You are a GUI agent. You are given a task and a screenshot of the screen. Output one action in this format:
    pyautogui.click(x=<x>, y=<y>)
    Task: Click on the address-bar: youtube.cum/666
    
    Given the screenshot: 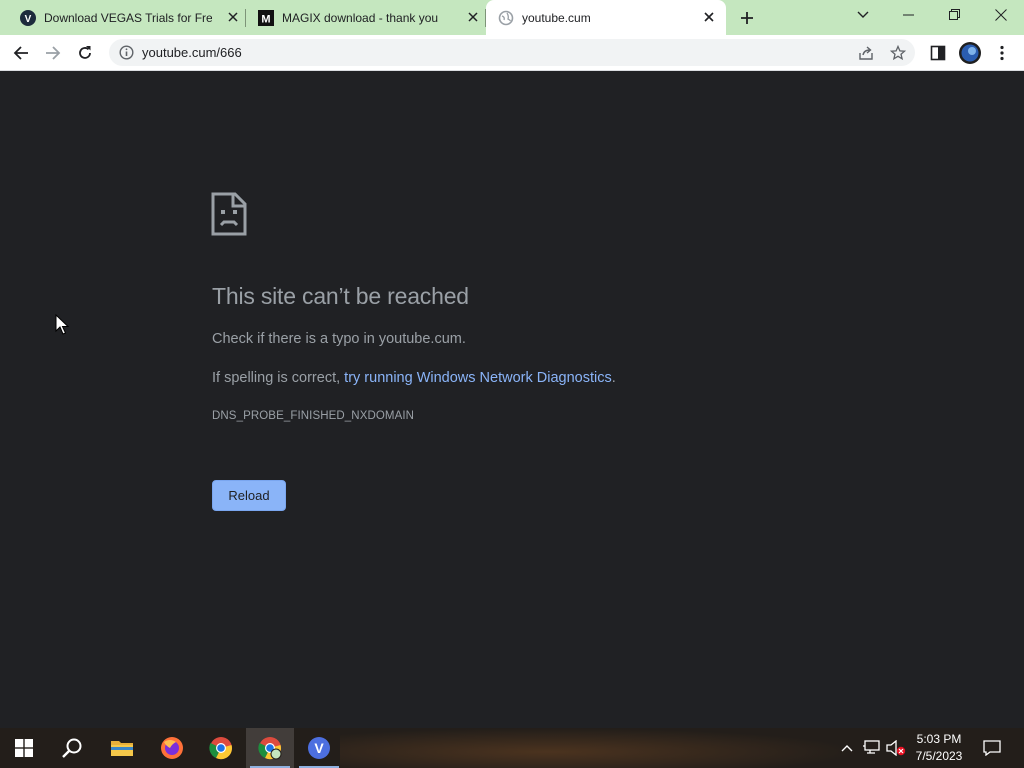 What is the action you would take?
    pyautogui.click(x=512, y=52)
    